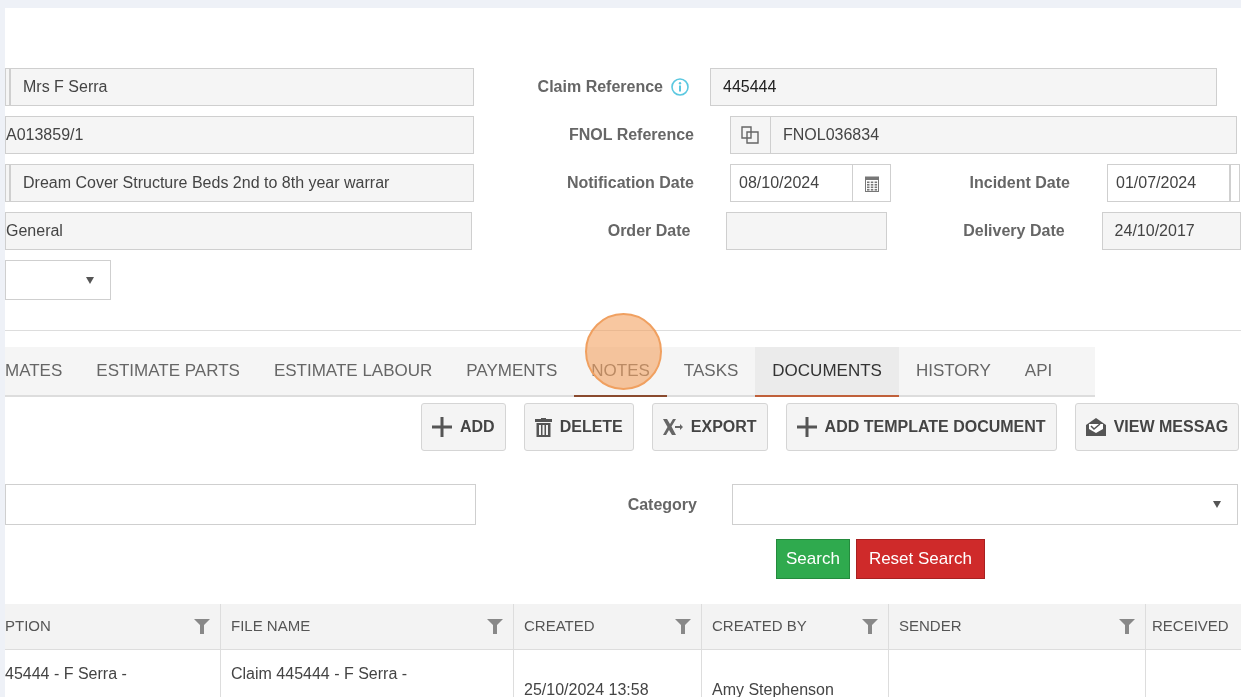 Image resolution: width=1241 pixels, height=697 pixels. What do you see at coordinates (366, 626) in the screenshot?
I see `column-header: FILE NAME` at bounding box center [366, 626].